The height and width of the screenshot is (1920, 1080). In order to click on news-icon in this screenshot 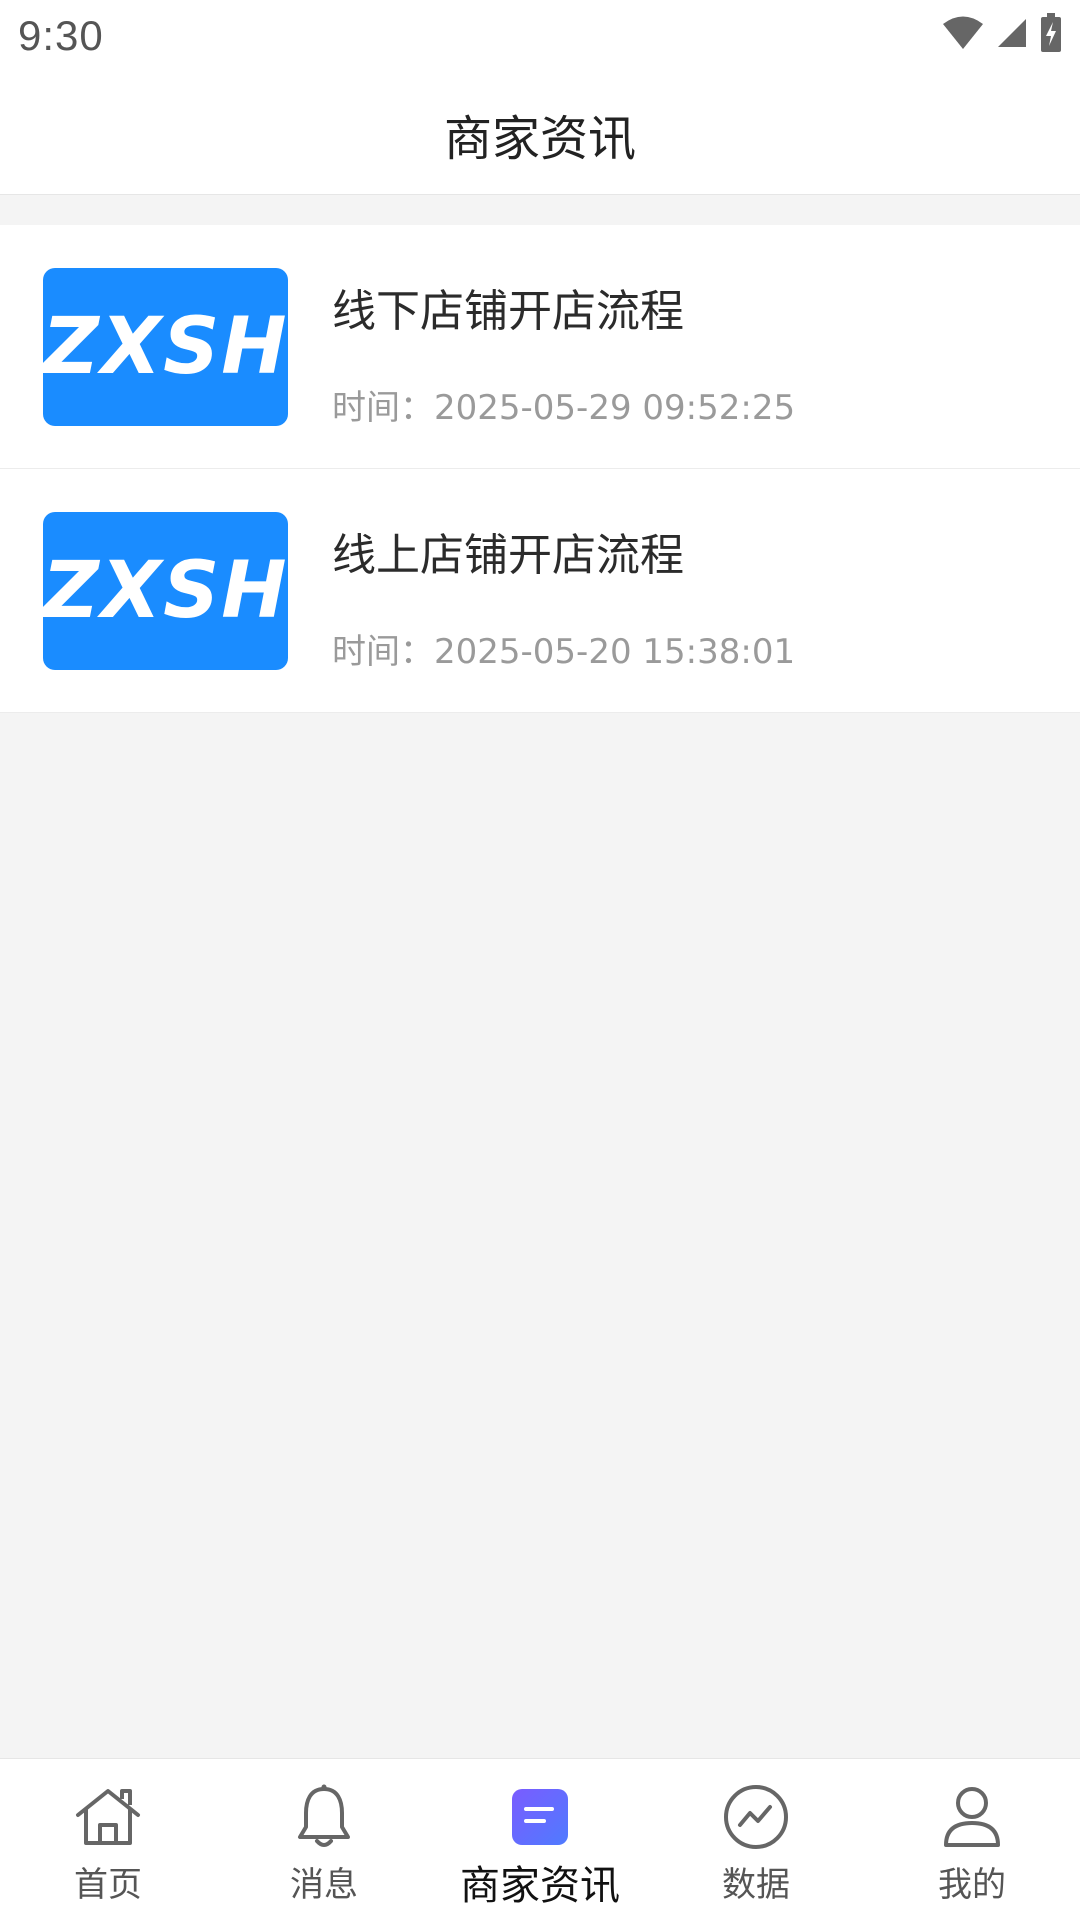, I will do `click(540, 1817)`.